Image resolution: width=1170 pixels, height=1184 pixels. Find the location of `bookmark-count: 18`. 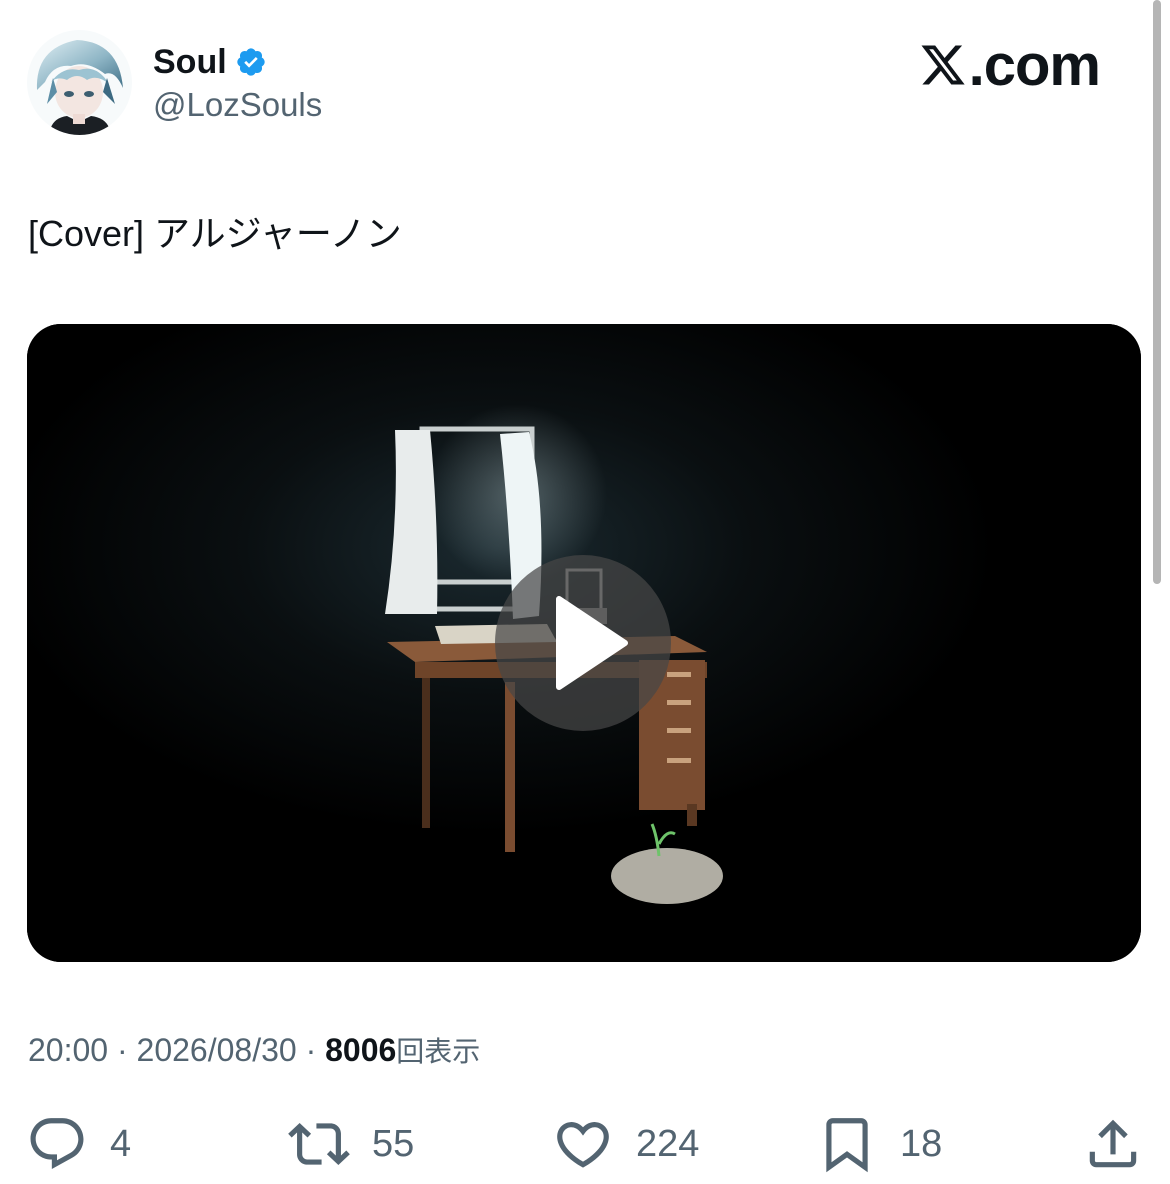

bookmark-count: 18 is located at coordinates (921, 1143).